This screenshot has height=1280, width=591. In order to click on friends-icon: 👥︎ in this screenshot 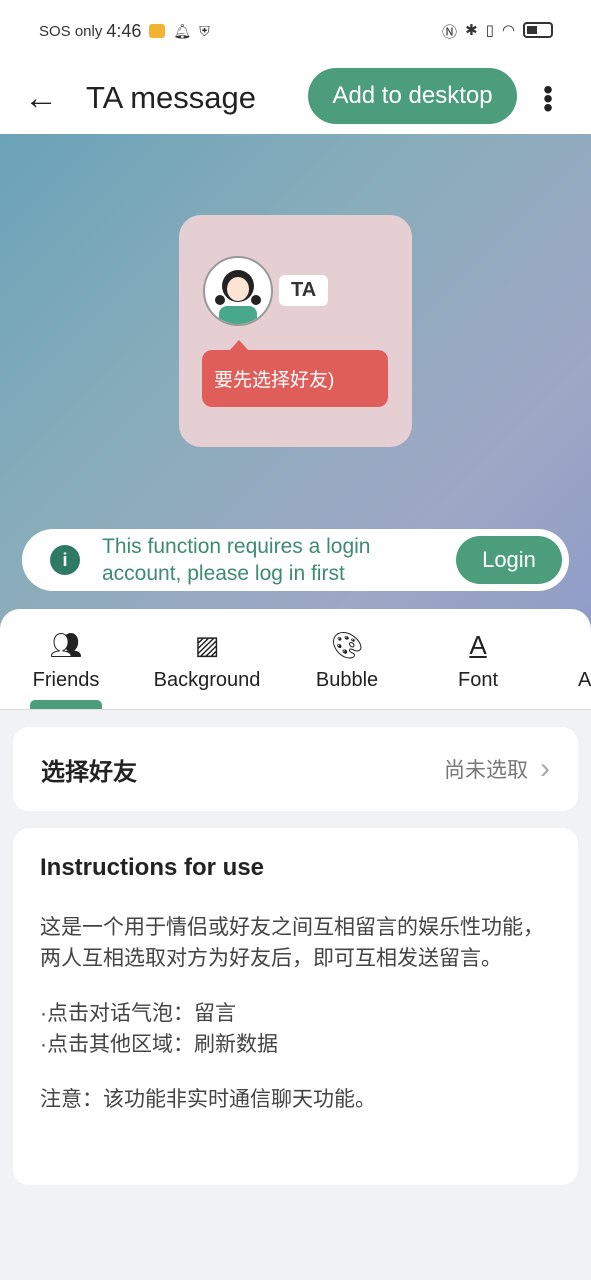, I will do `click(66, 645)`.